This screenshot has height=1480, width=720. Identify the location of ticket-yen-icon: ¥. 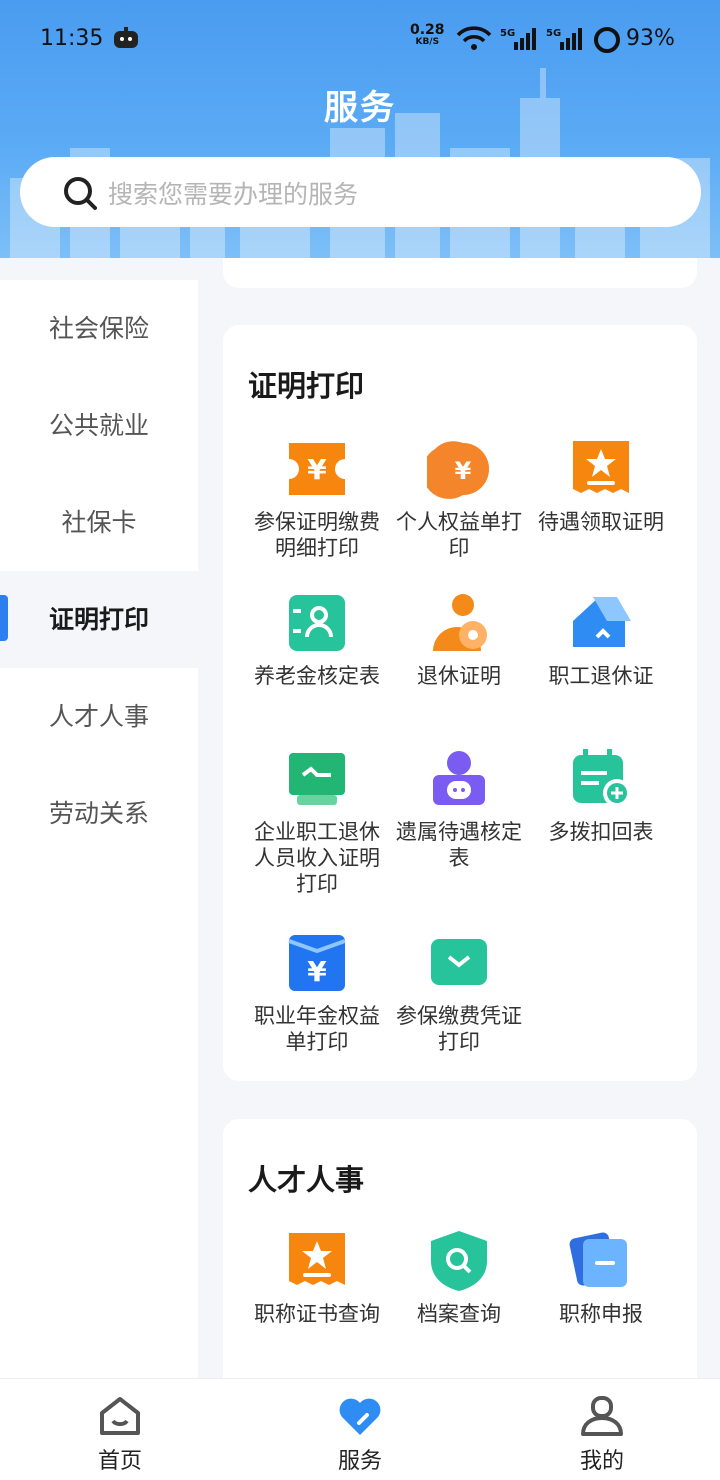
(317, 469).